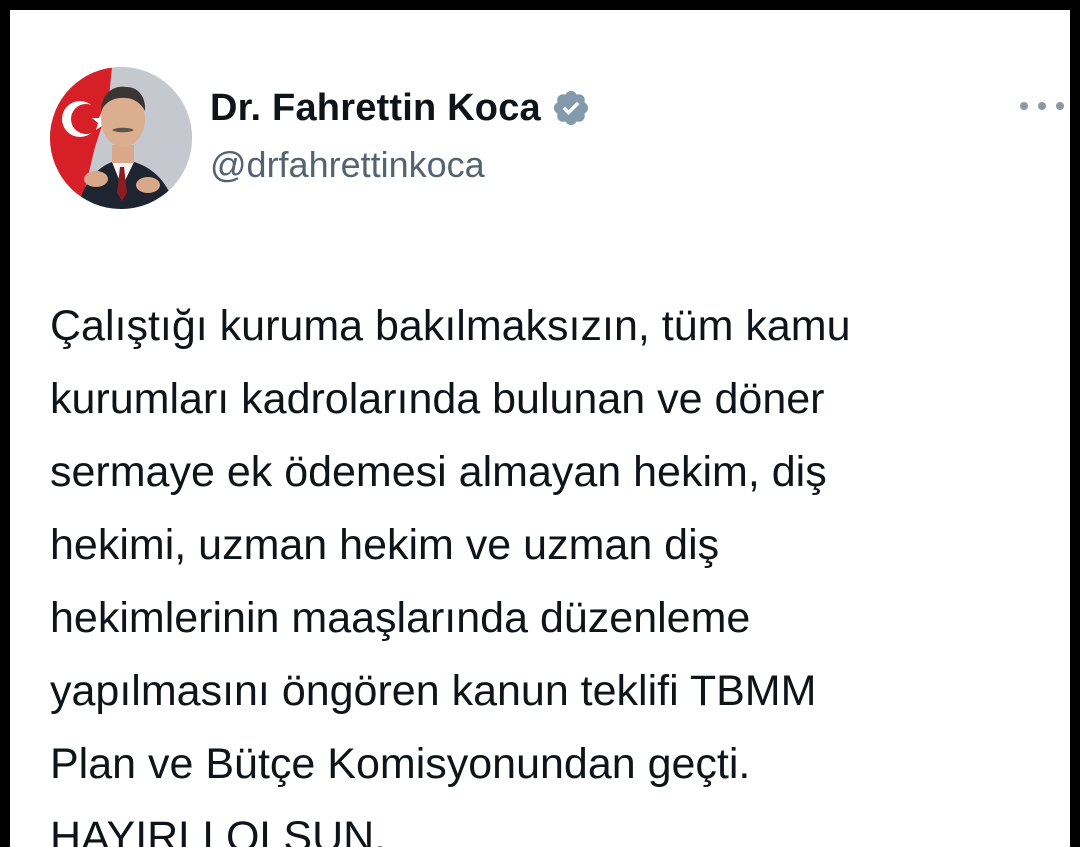 Image resolution: width=1080 pixels, height=847 pixels. I want to click on verified-badge-icon, so click(571, 108).